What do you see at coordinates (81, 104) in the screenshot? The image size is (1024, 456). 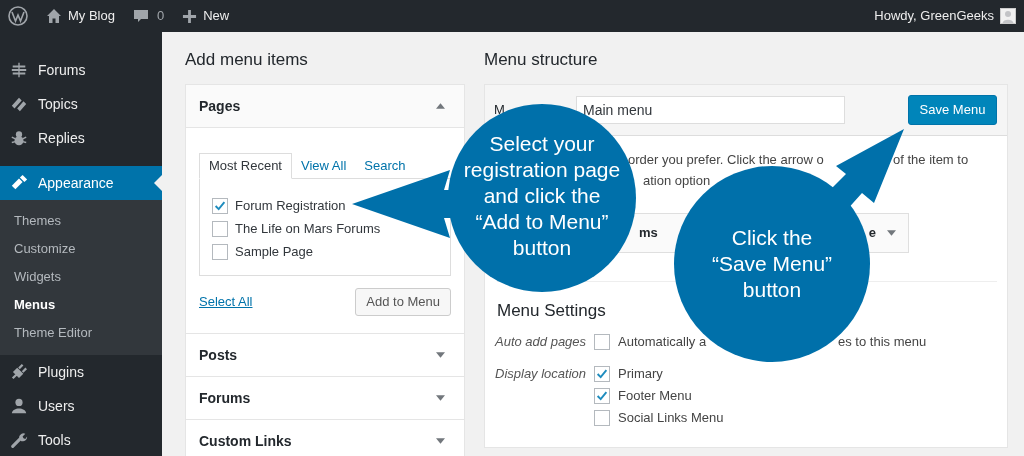 I see `sidebar-item: Topics` at bounding box center [81, 104].